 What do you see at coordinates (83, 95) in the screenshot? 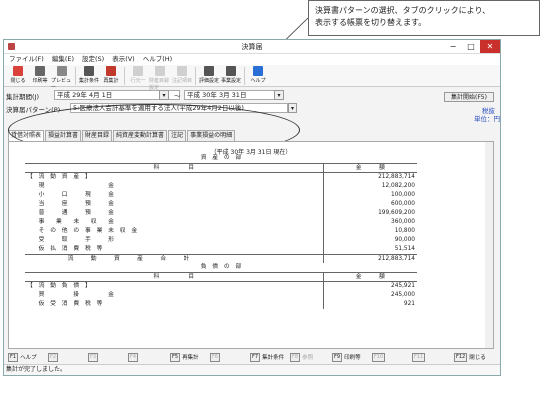
I see `from-year-unit: 年` at bounding box center [83, 95].